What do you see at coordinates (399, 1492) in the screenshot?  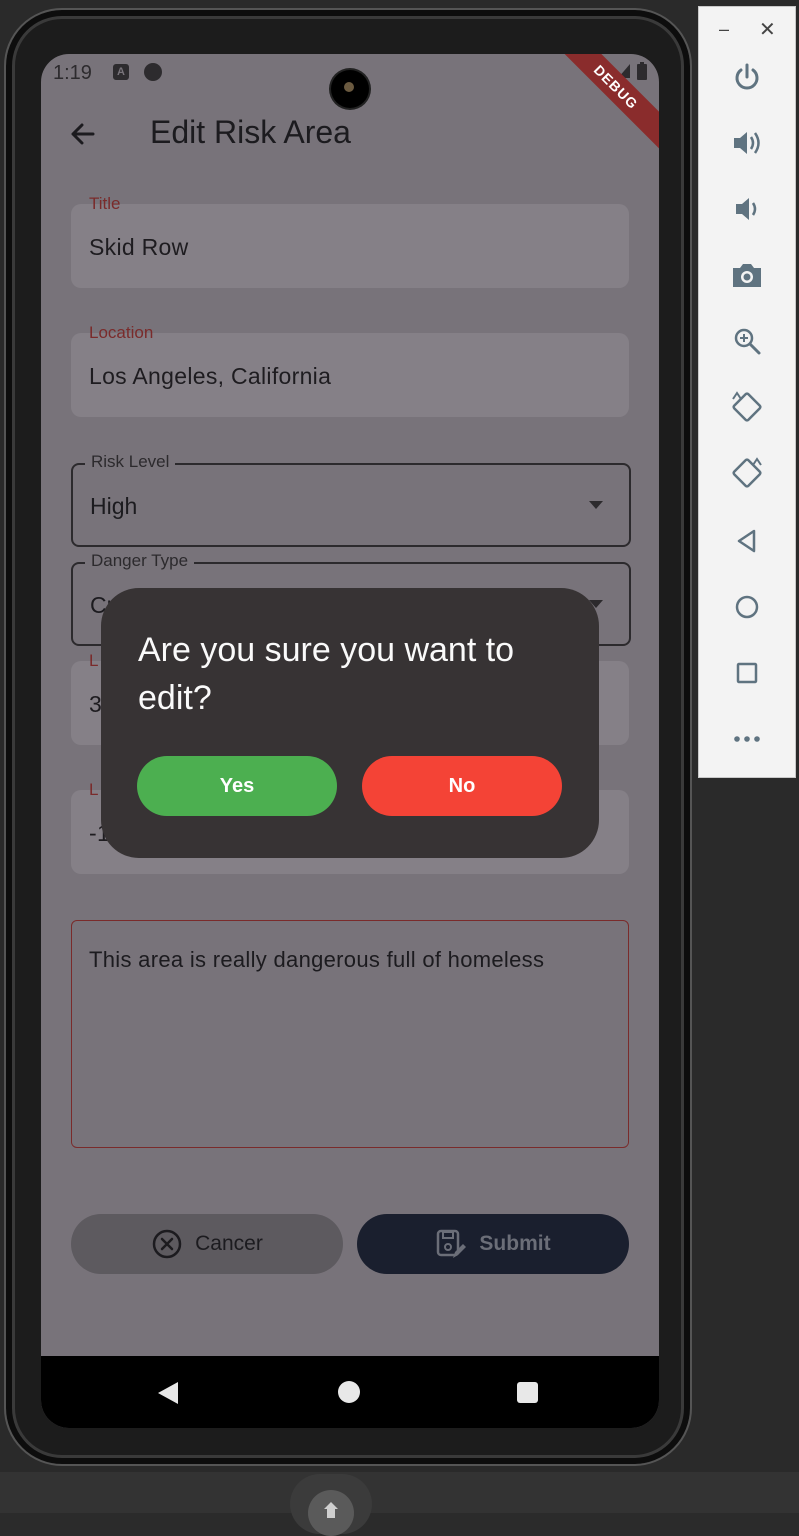 I see `bottom-panel` at bounding box center [399, 1492].